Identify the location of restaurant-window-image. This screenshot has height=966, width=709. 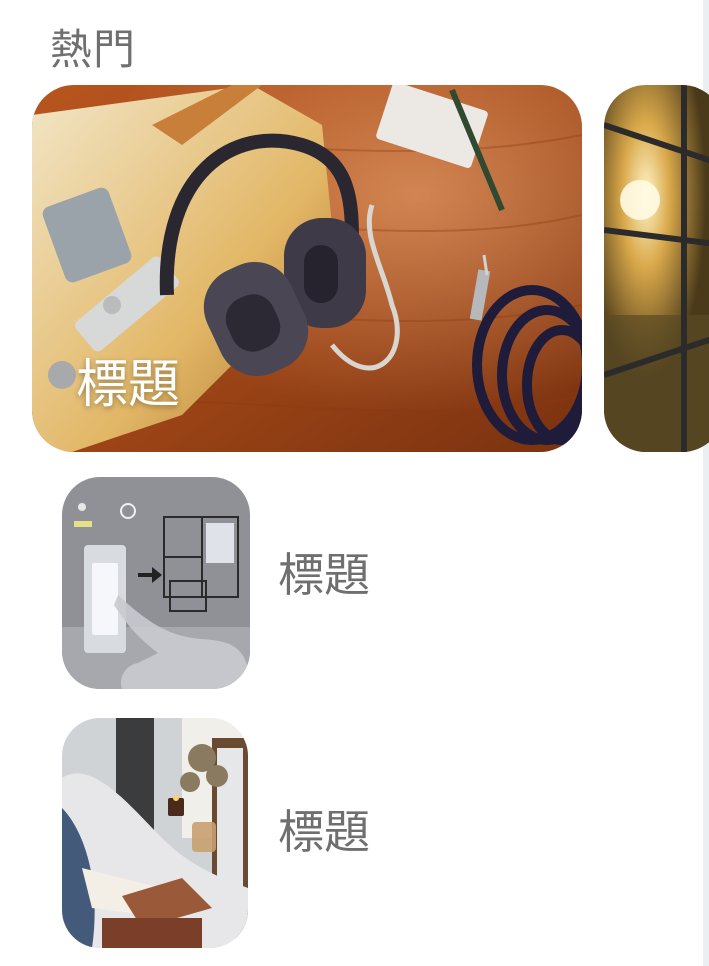
(656, 268).